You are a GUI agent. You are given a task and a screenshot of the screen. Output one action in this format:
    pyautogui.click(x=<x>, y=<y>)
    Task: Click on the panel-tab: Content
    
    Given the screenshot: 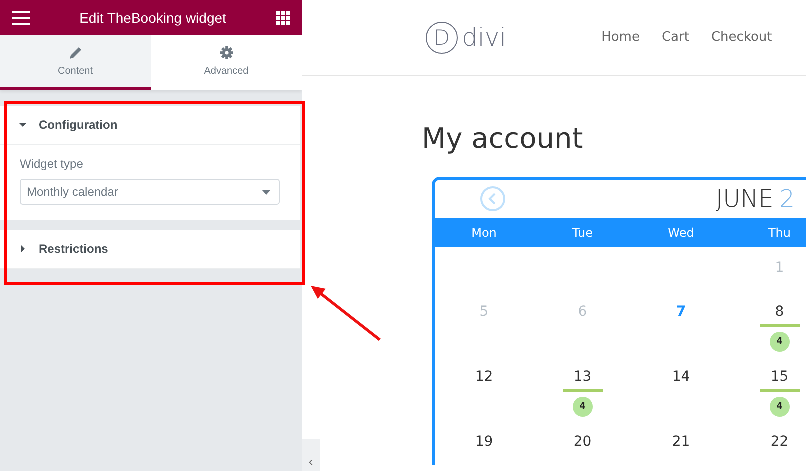 What is the action you would take?
    pyautogui.click(x=75, y=62)
    